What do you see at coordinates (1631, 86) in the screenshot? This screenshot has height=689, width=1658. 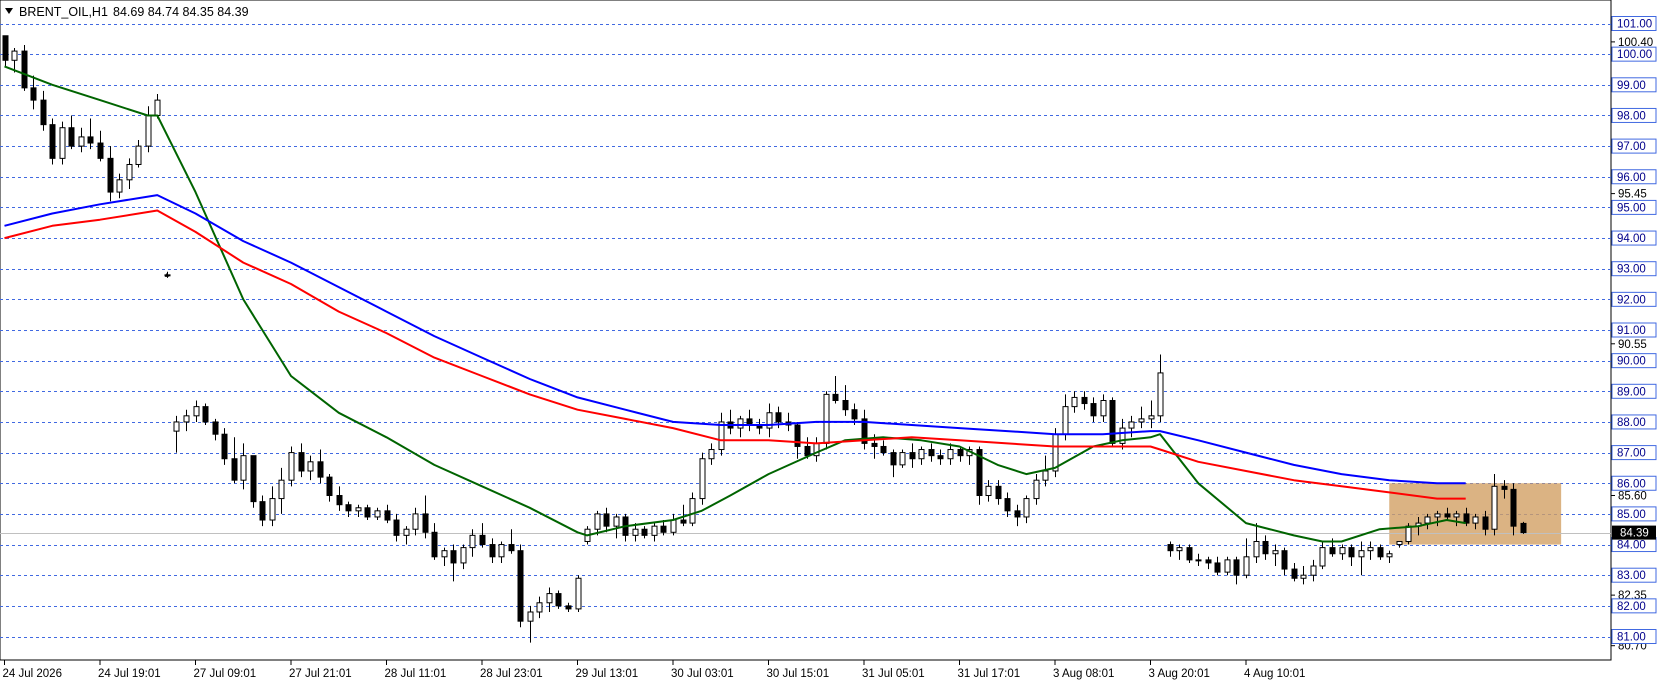 I see `level-label: 99.00` at bounding box center [1631, 86].